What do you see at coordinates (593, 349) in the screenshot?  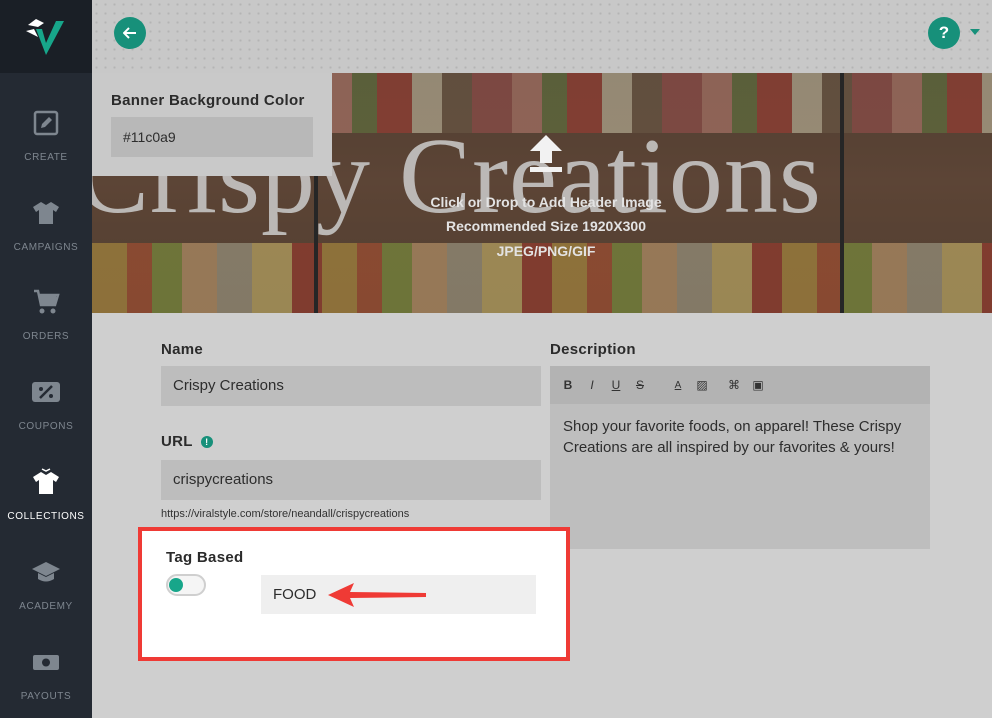 I see `description-label: Description` at bounding box center [593, 349].